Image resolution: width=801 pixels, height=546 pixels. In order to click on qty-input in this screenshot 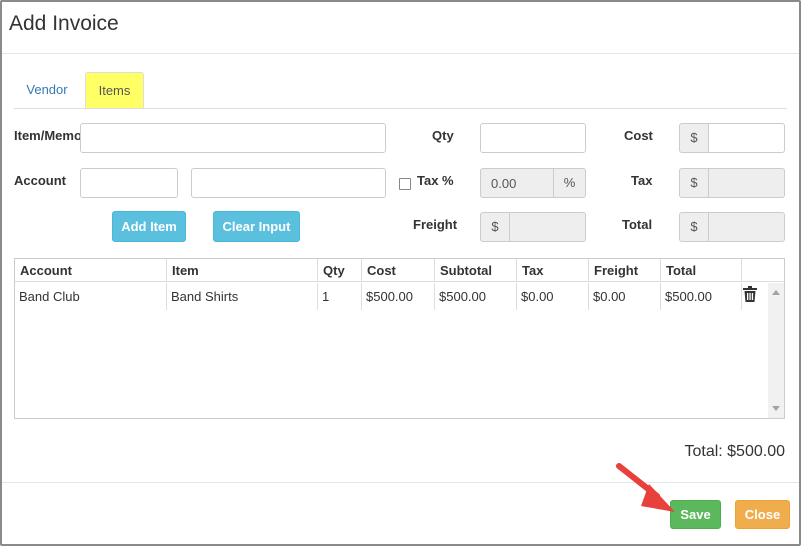, I will do `click(533, 138)`.